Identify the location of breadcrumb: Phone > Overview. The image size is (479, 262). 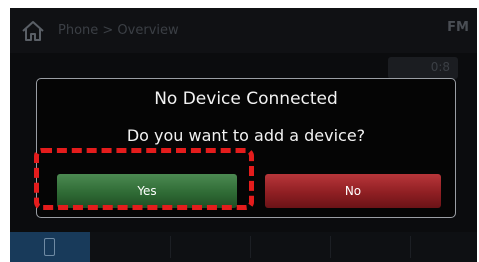
(118, 30).